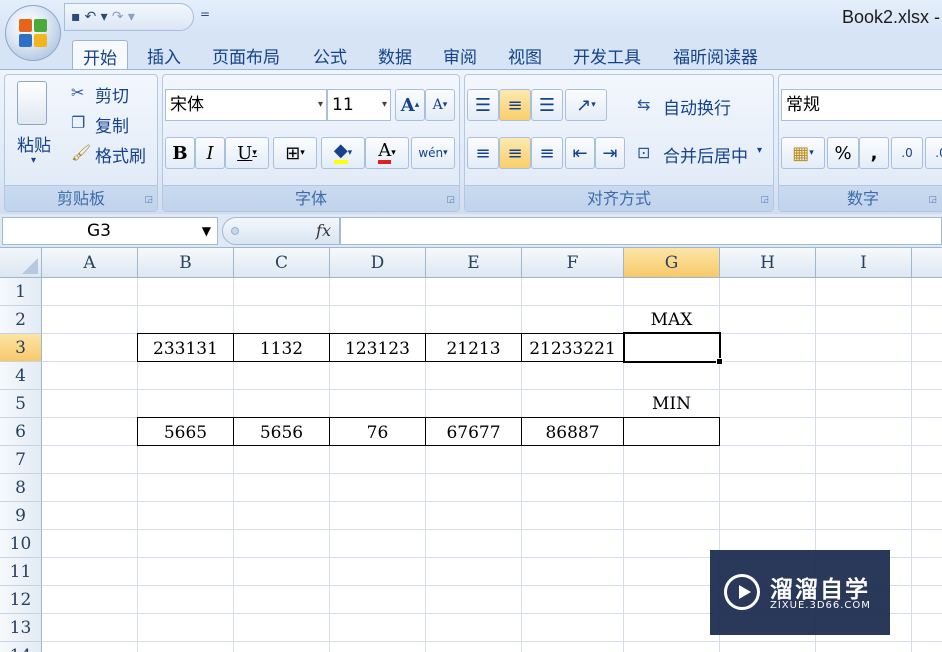 The width and height of the screenshot is (942, 652). Describe the element at coordinates (185, 431) in the screenshot. I see `cell-b6: 5665` at that location.